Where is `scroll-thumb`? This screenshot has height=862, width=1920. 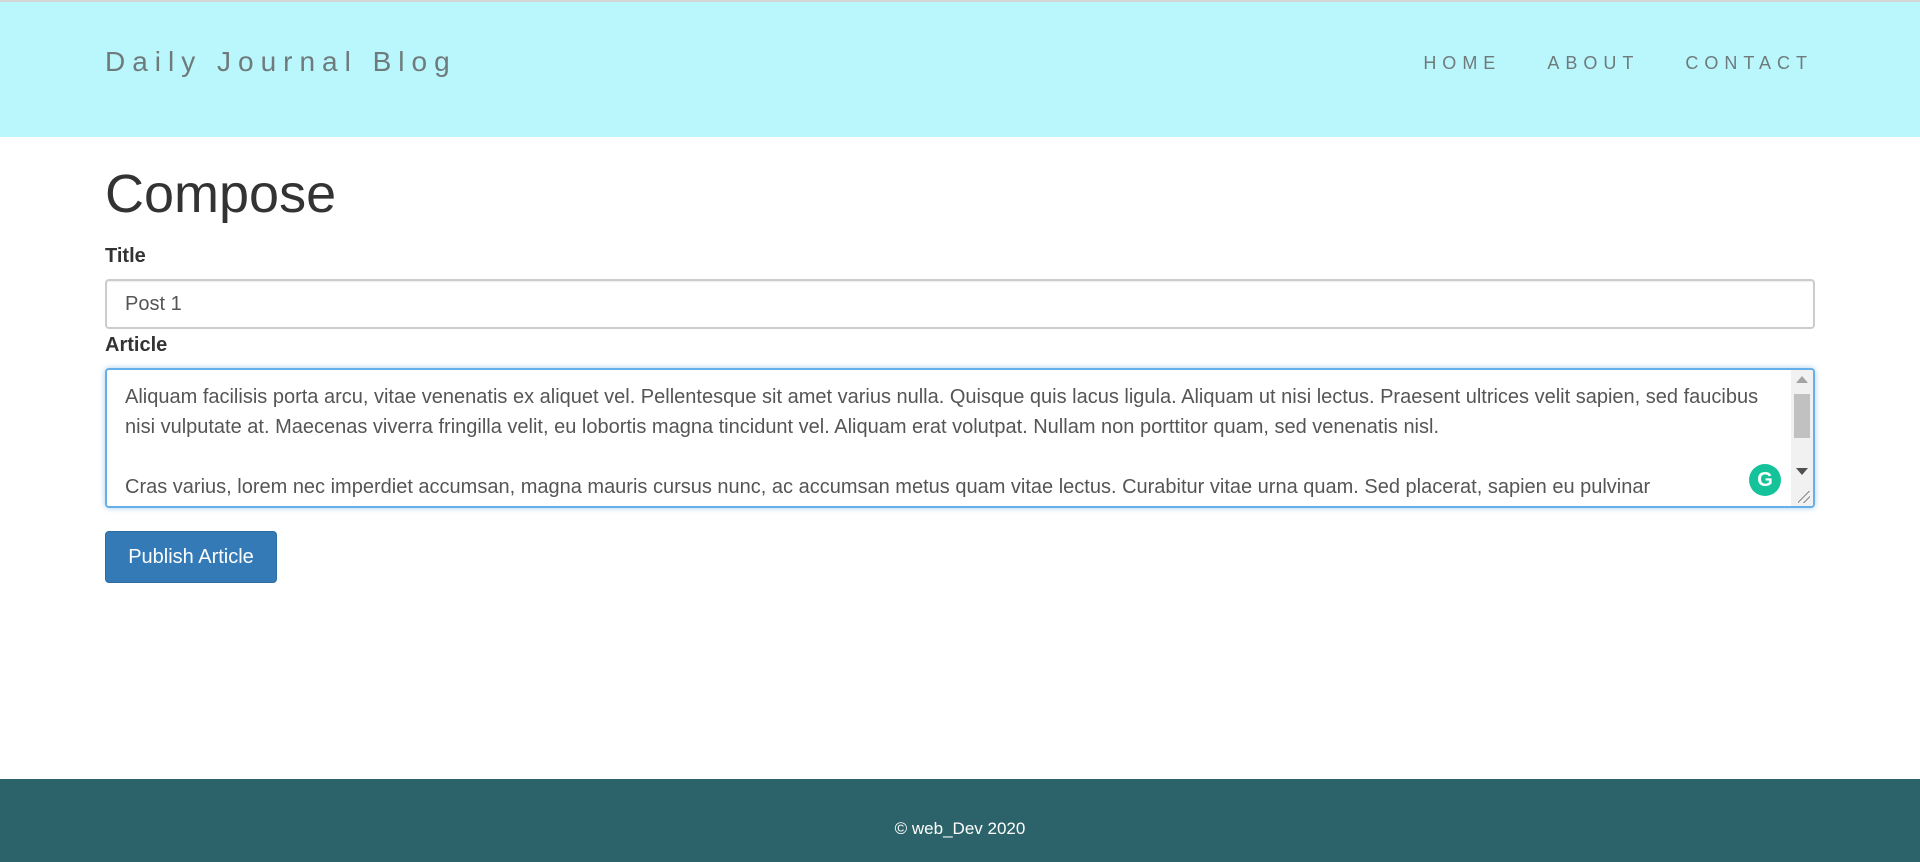
scroll-thumb is located at coordinates (1802, 416).